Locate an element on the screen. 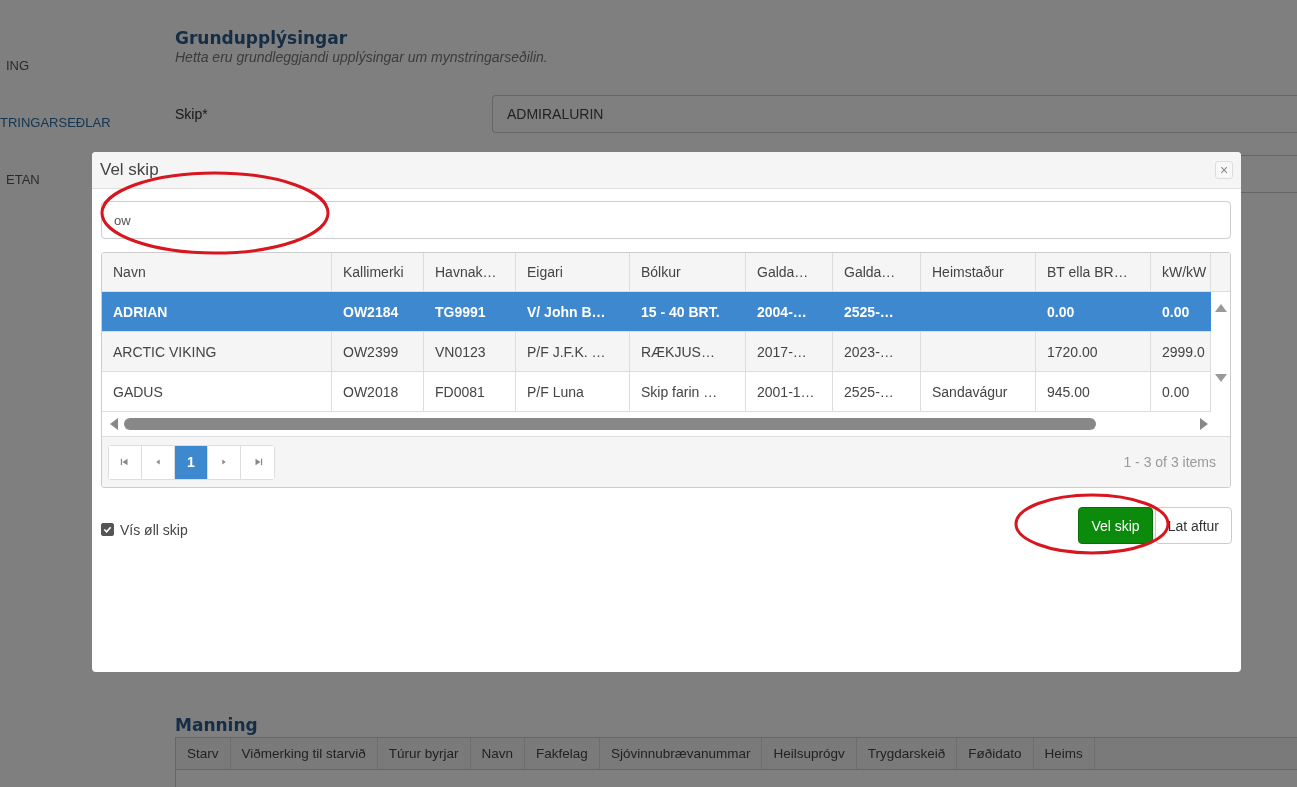 The width and height of the screenshot is (1297, 787). column-header: Fakfelag is located at coordinates (562, 753).